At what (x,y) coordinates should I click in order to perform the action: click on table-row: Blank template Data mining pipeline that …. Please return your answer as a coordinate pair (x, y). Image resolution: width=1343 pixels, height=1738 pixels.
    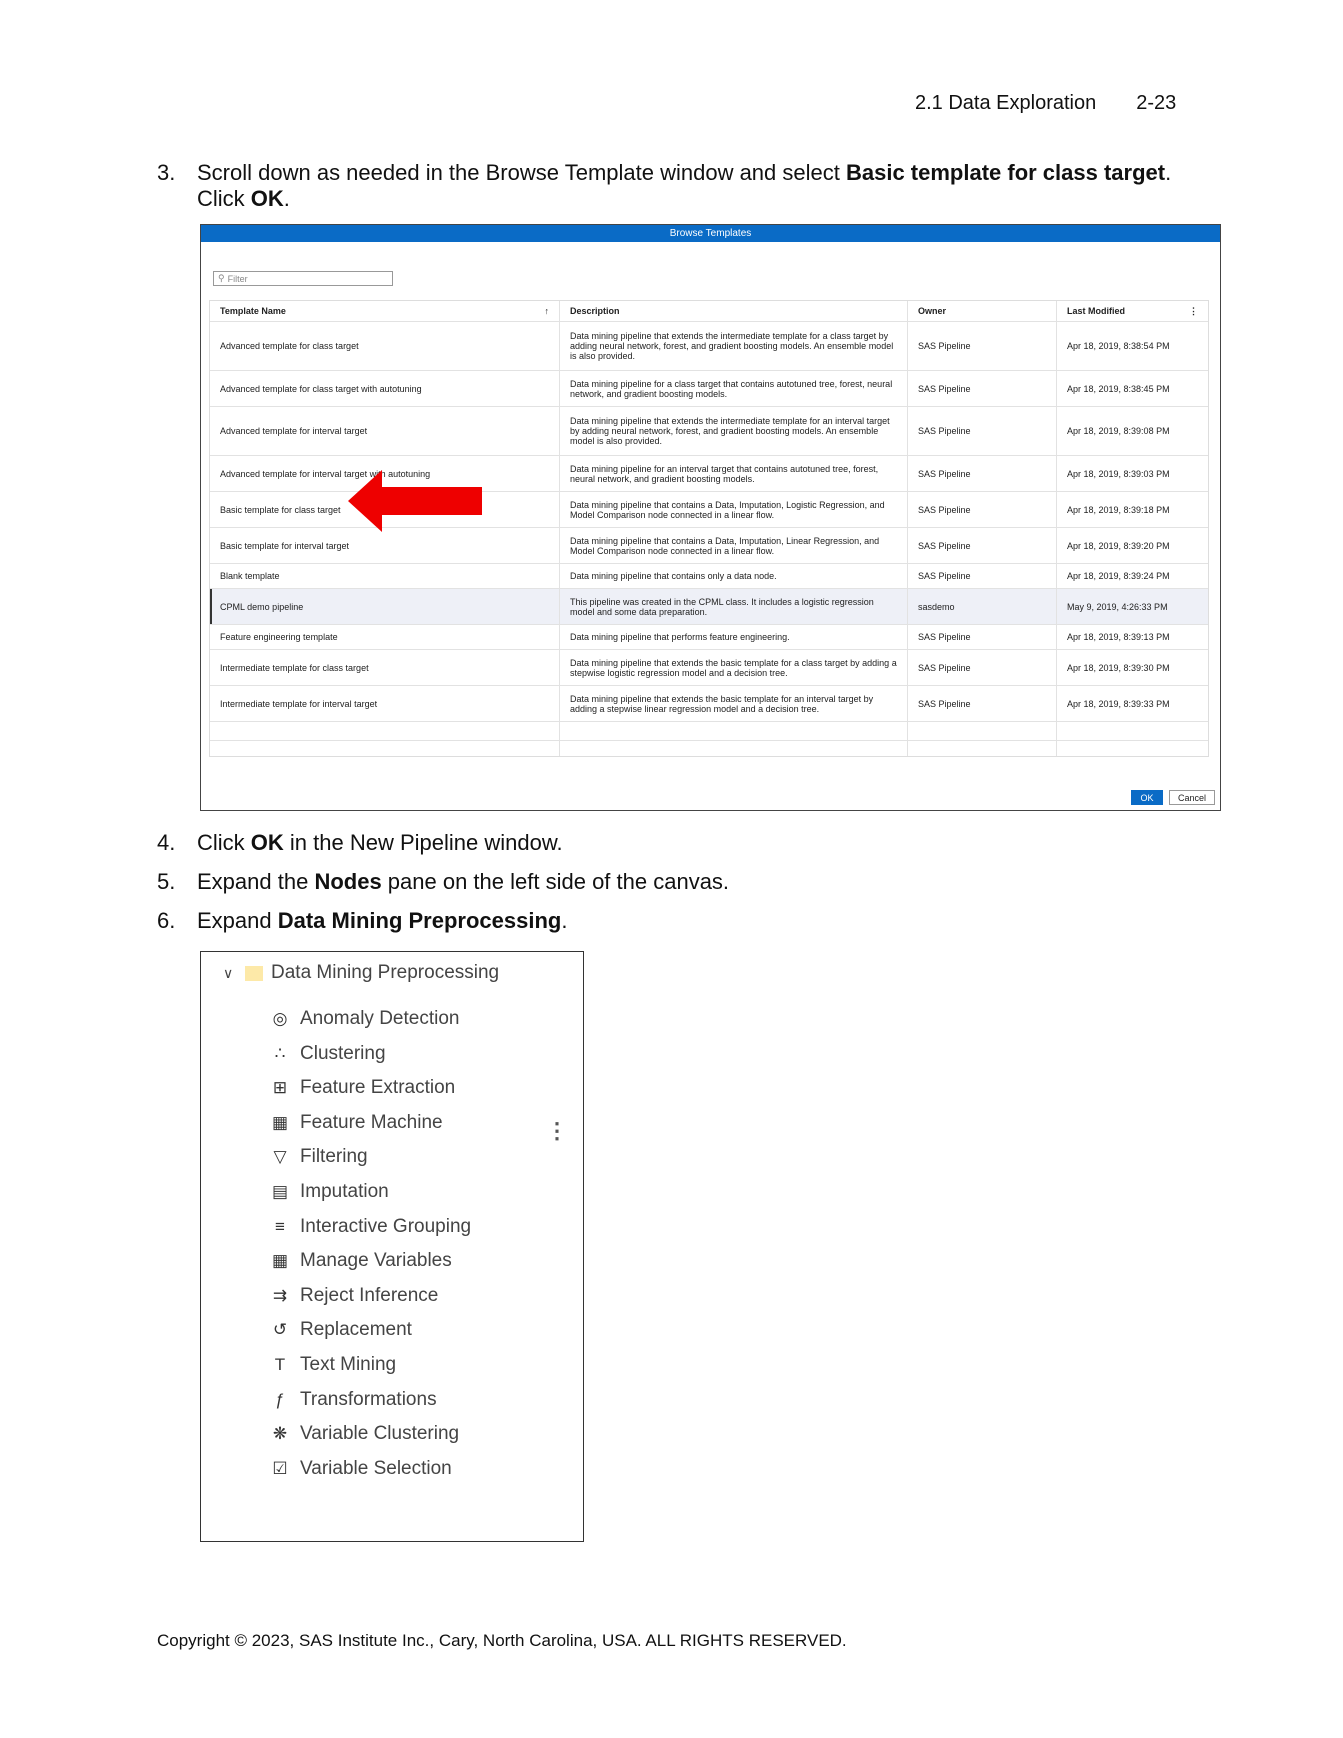
    Looking at the image, I should click on (709, 576).